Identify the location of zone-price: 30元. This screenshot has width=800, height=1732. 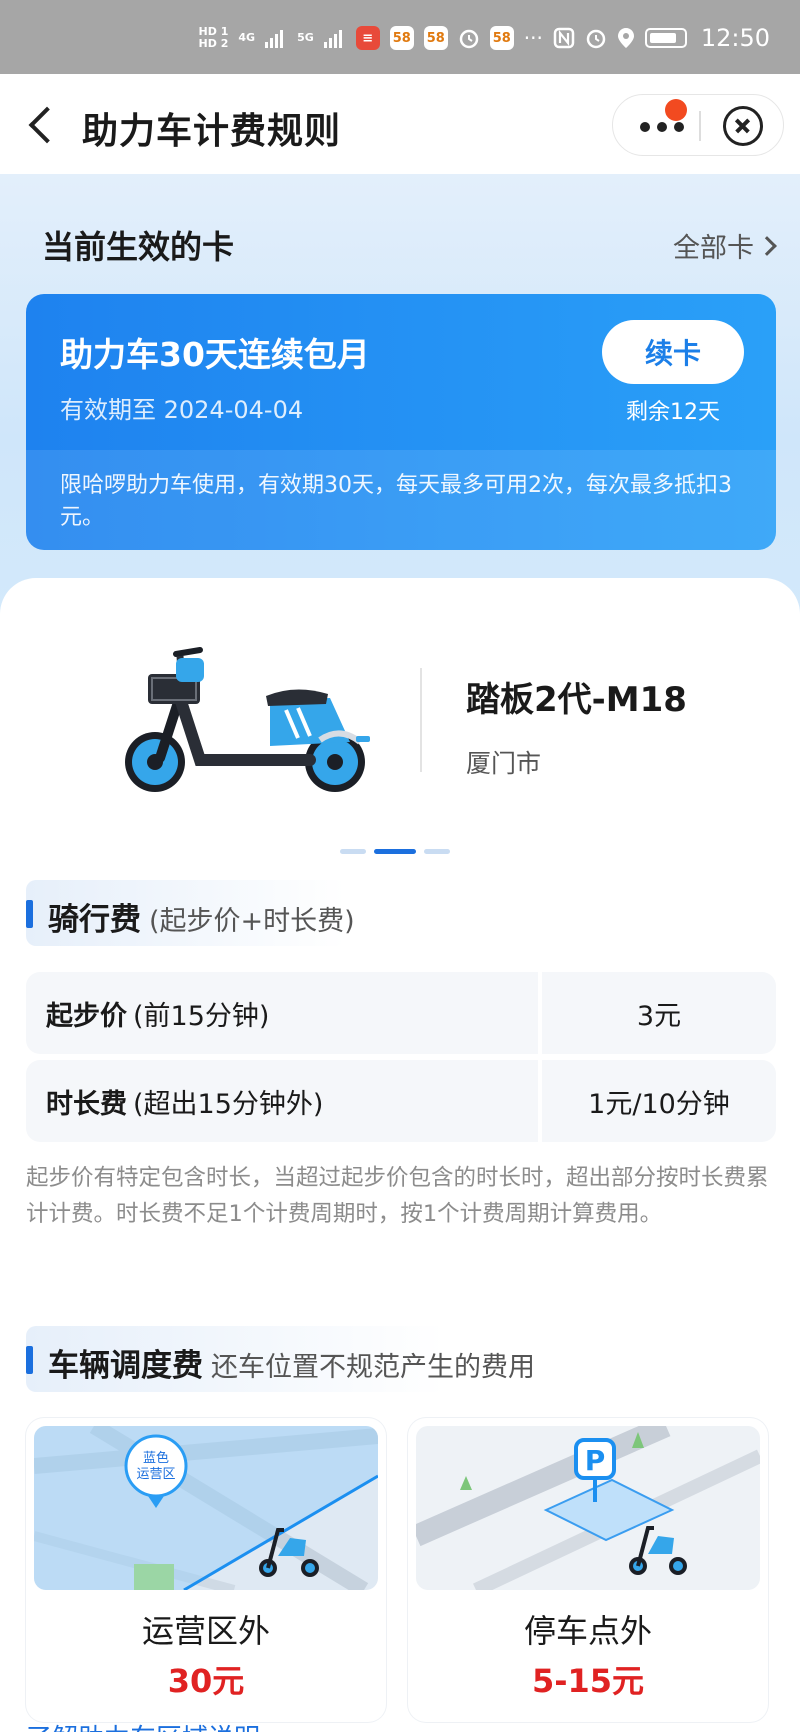
(206, 1681).